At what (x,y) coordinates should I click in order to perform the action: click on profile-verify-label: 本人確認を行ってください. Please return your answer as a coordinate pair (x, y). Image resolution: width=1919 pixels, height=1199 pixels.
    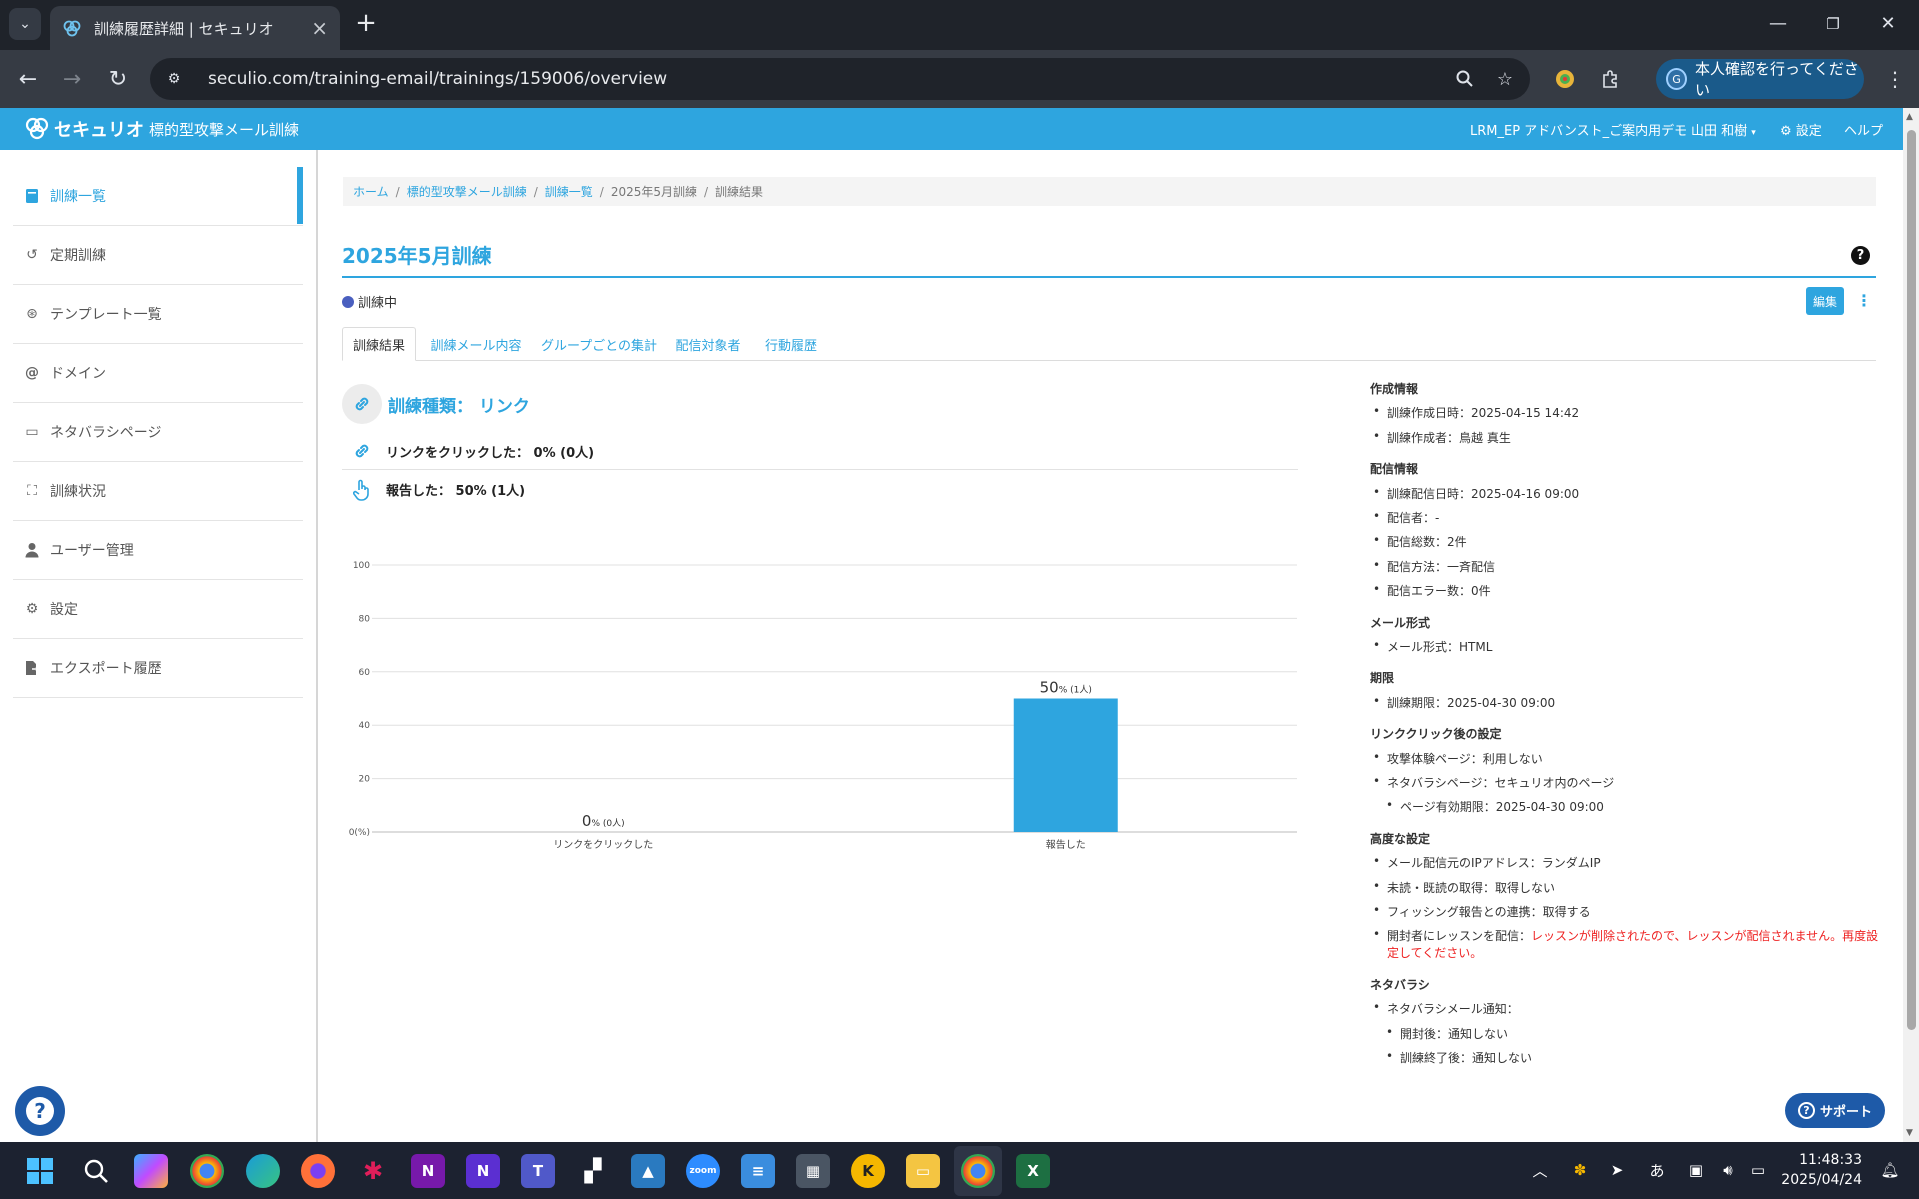
    Looking at the image, I should click on (1777, 79).